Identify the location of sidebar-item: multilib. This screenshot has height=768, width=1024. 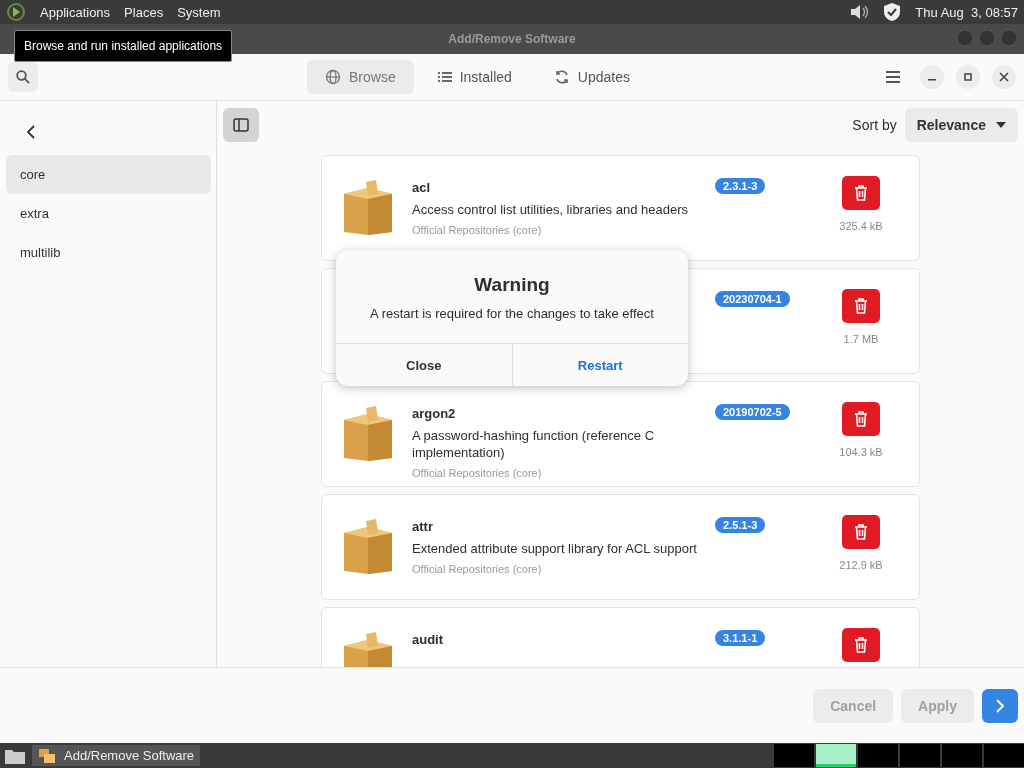
(108, 252).